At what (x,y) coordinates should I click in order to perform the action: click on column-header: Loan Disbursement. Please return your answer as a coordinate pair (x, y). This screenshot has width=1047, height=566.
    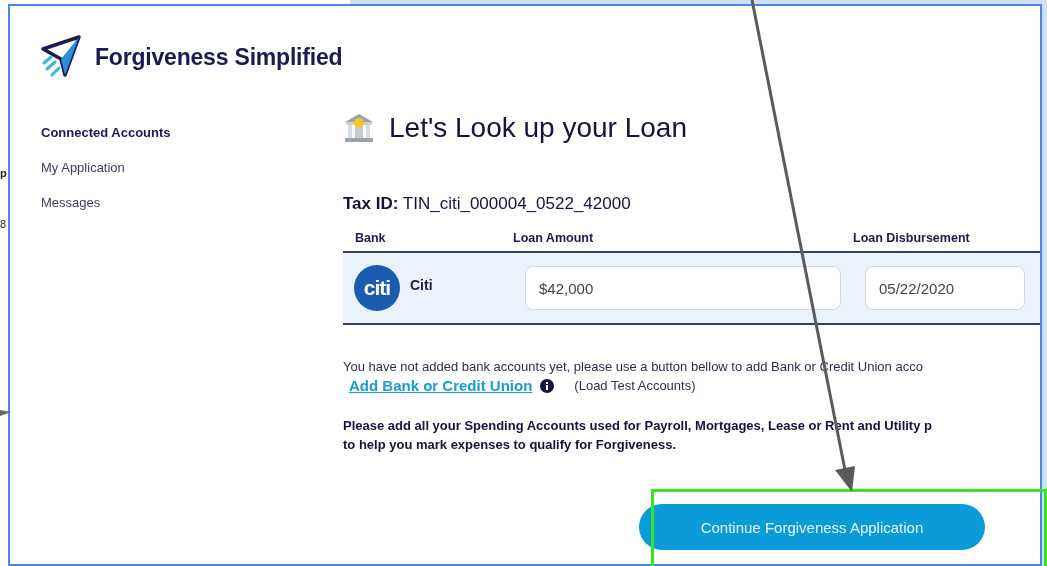
    Looking at the image, I should click on (911, 237).